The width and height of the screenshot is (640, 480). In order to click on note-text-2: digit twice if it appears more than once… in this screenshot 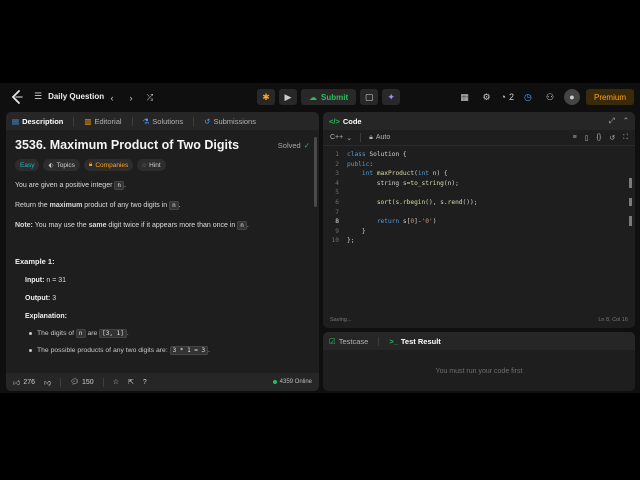, I will do `click(172, 225)`.